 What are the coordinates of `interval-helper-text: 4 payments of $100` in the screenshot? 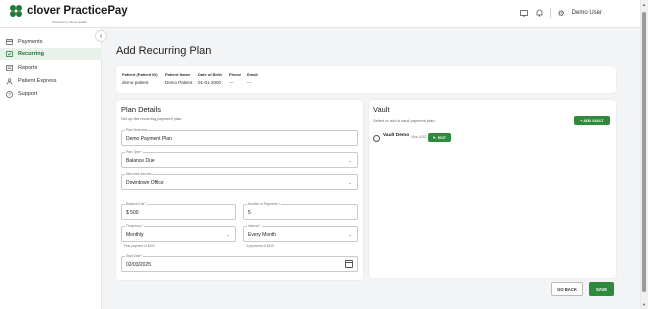 It's located at (260, 246).